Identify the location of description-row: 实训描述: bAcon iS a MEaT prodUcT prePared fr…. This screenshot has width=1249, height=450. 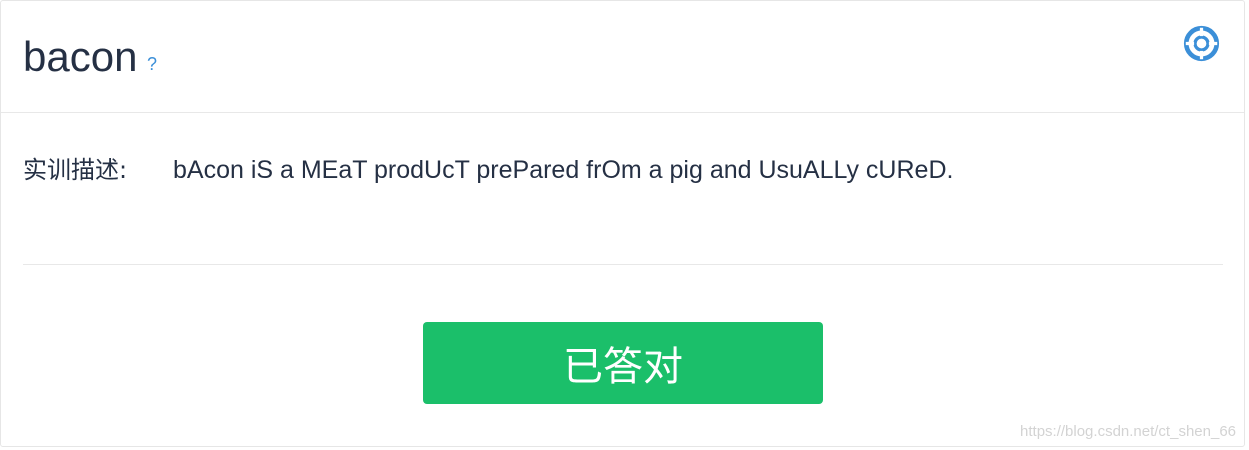
(623, 170).